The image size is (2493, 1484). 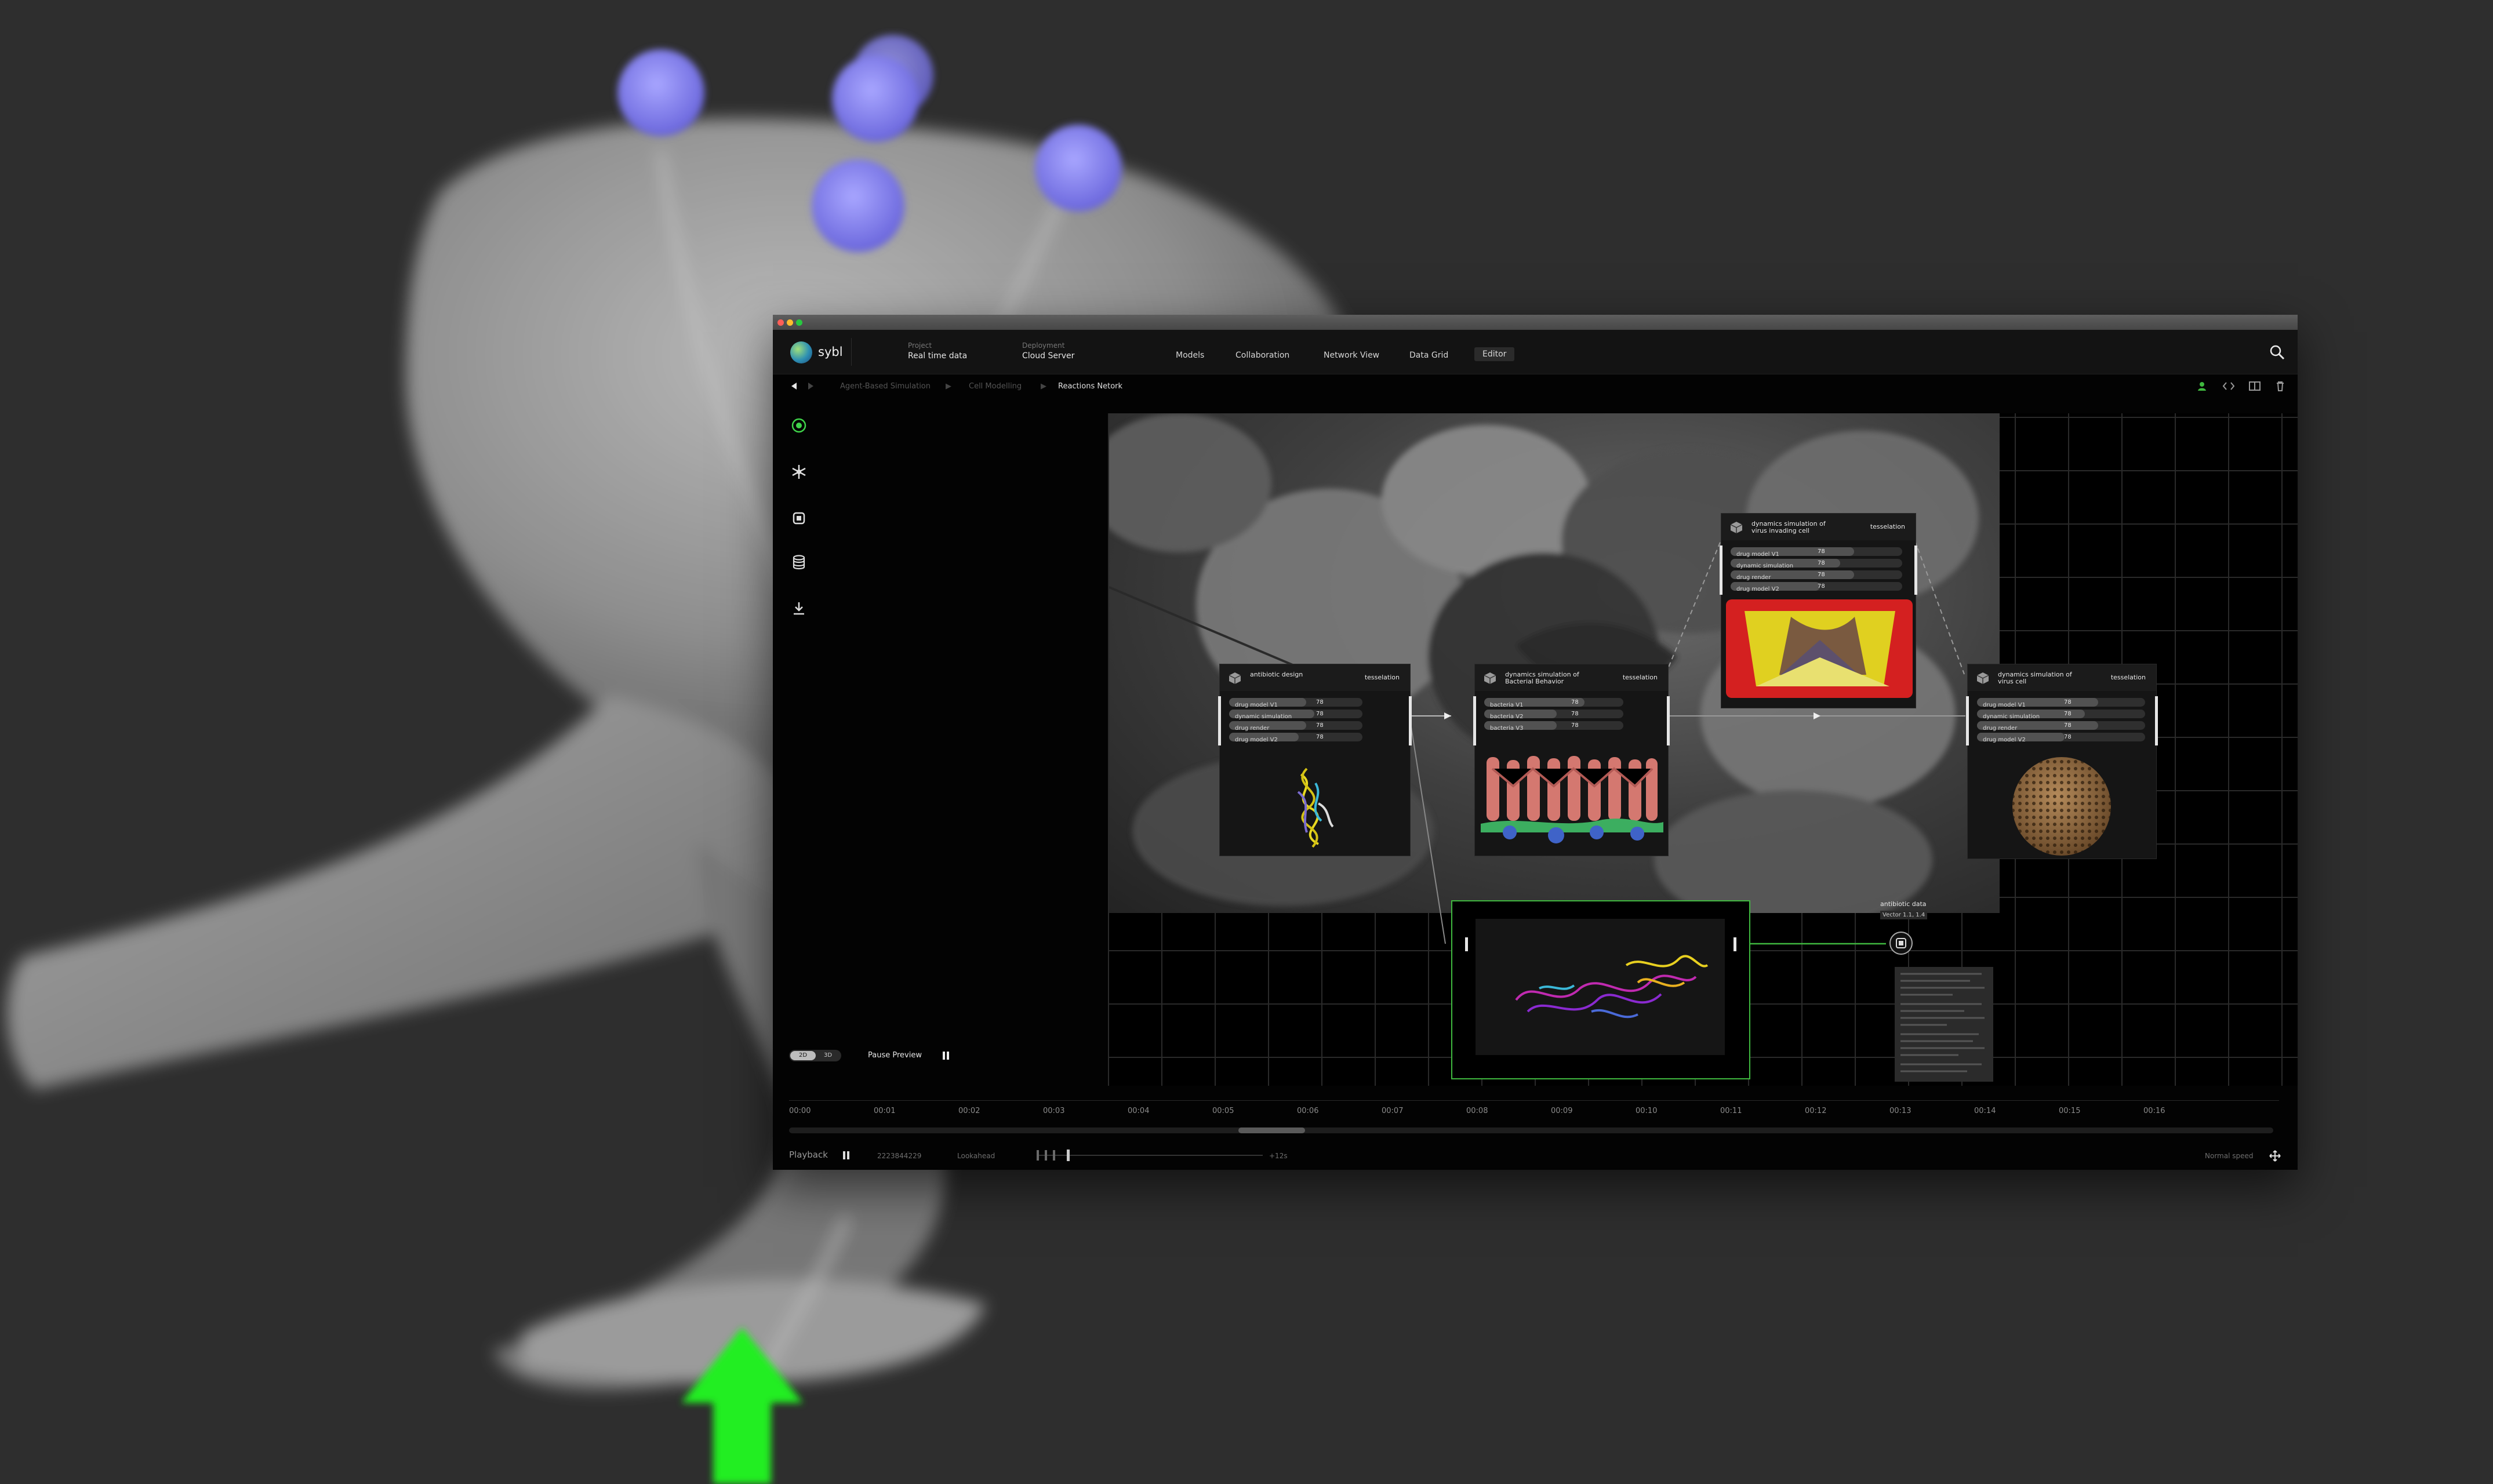 I want to click on move-icon, so click(x=2275, y=1156).